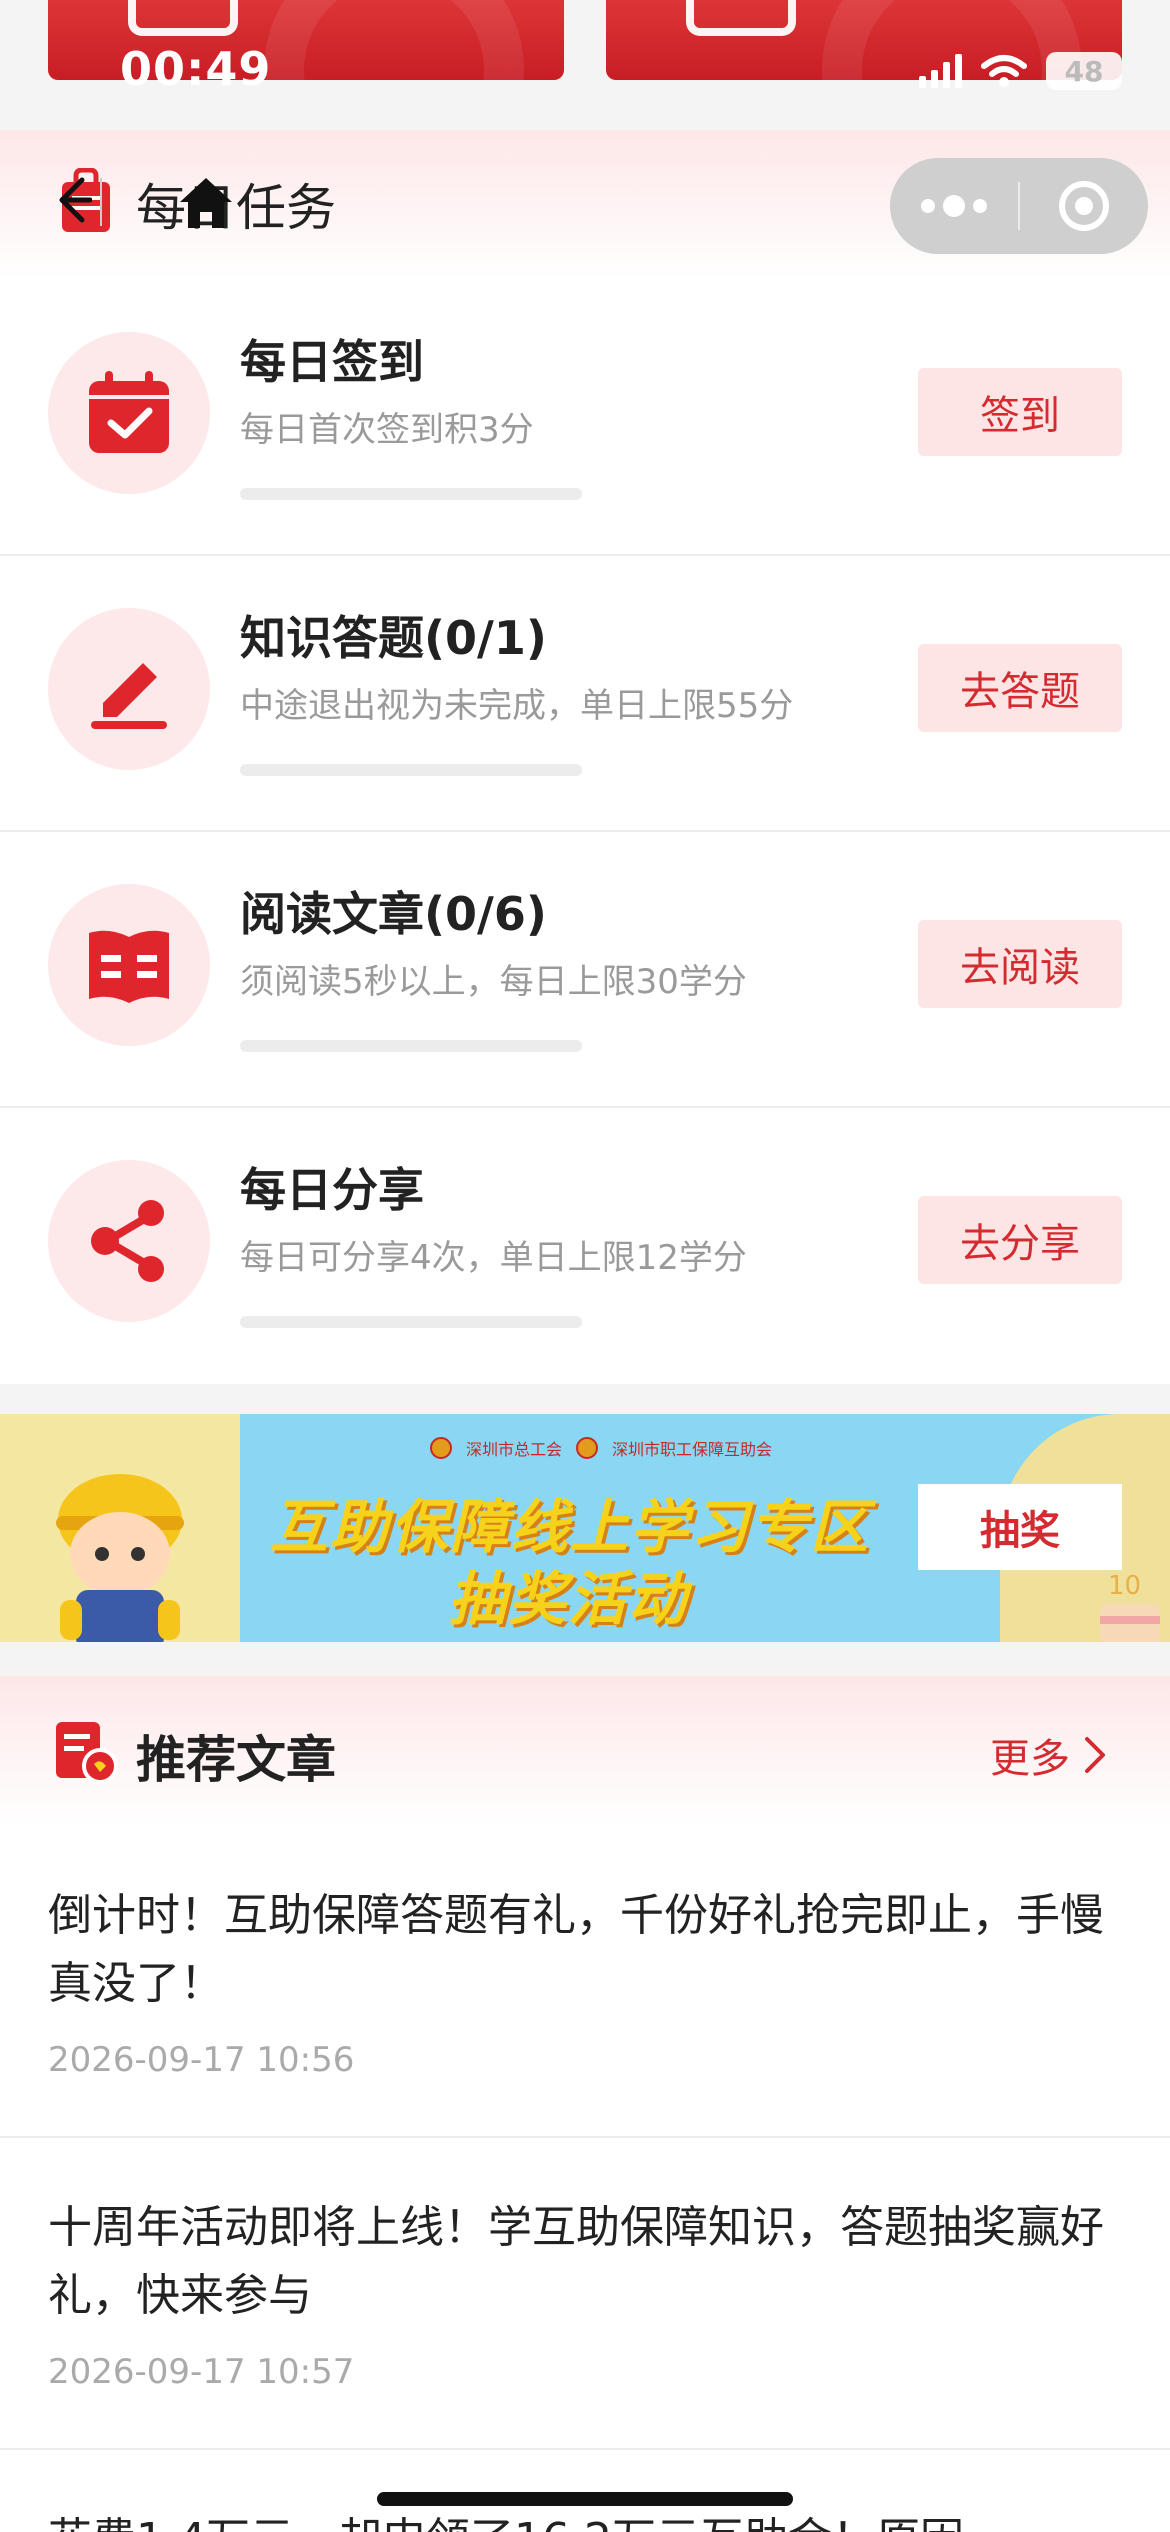  What do you see at coordinates (576, 2261) in the screenshot?
I see `article-title: 十周年活动即将上线！学互助保障知识，答题抽奖赢好礼，快来参与` at bounding box center [576, 2261].